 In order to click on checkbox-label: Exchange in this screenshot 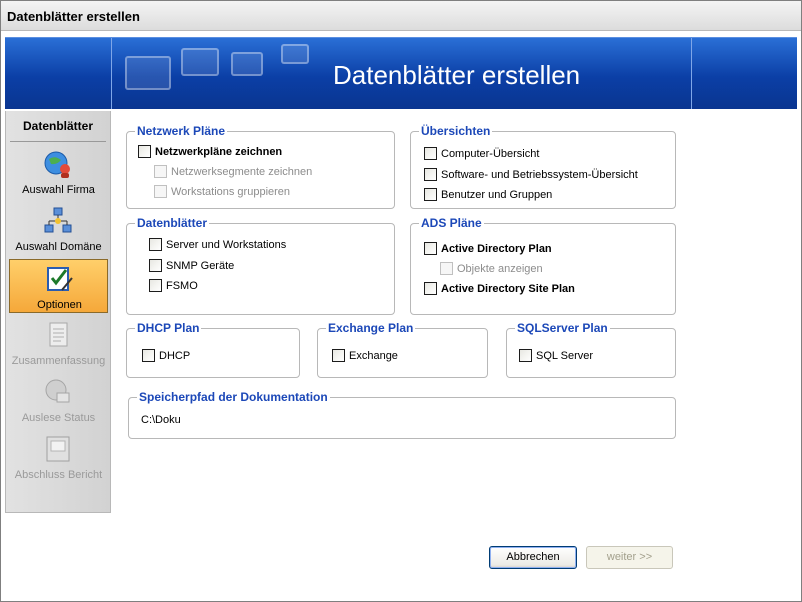, I will do `click(373, 355)`.